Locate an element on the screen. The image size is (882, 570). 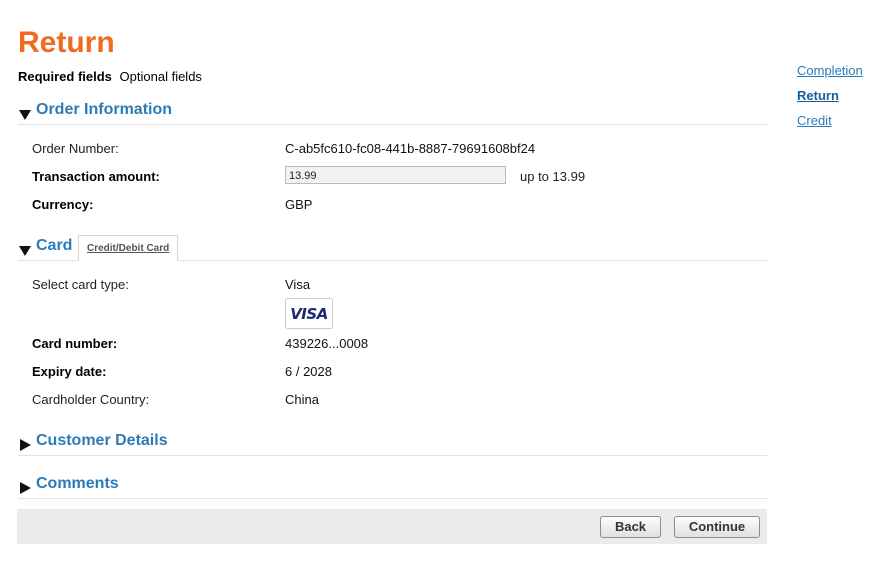
order-number-value: C-ab5fc610-fc08-441b-8887-79691608bf24 is located at coordinates (410, 148).